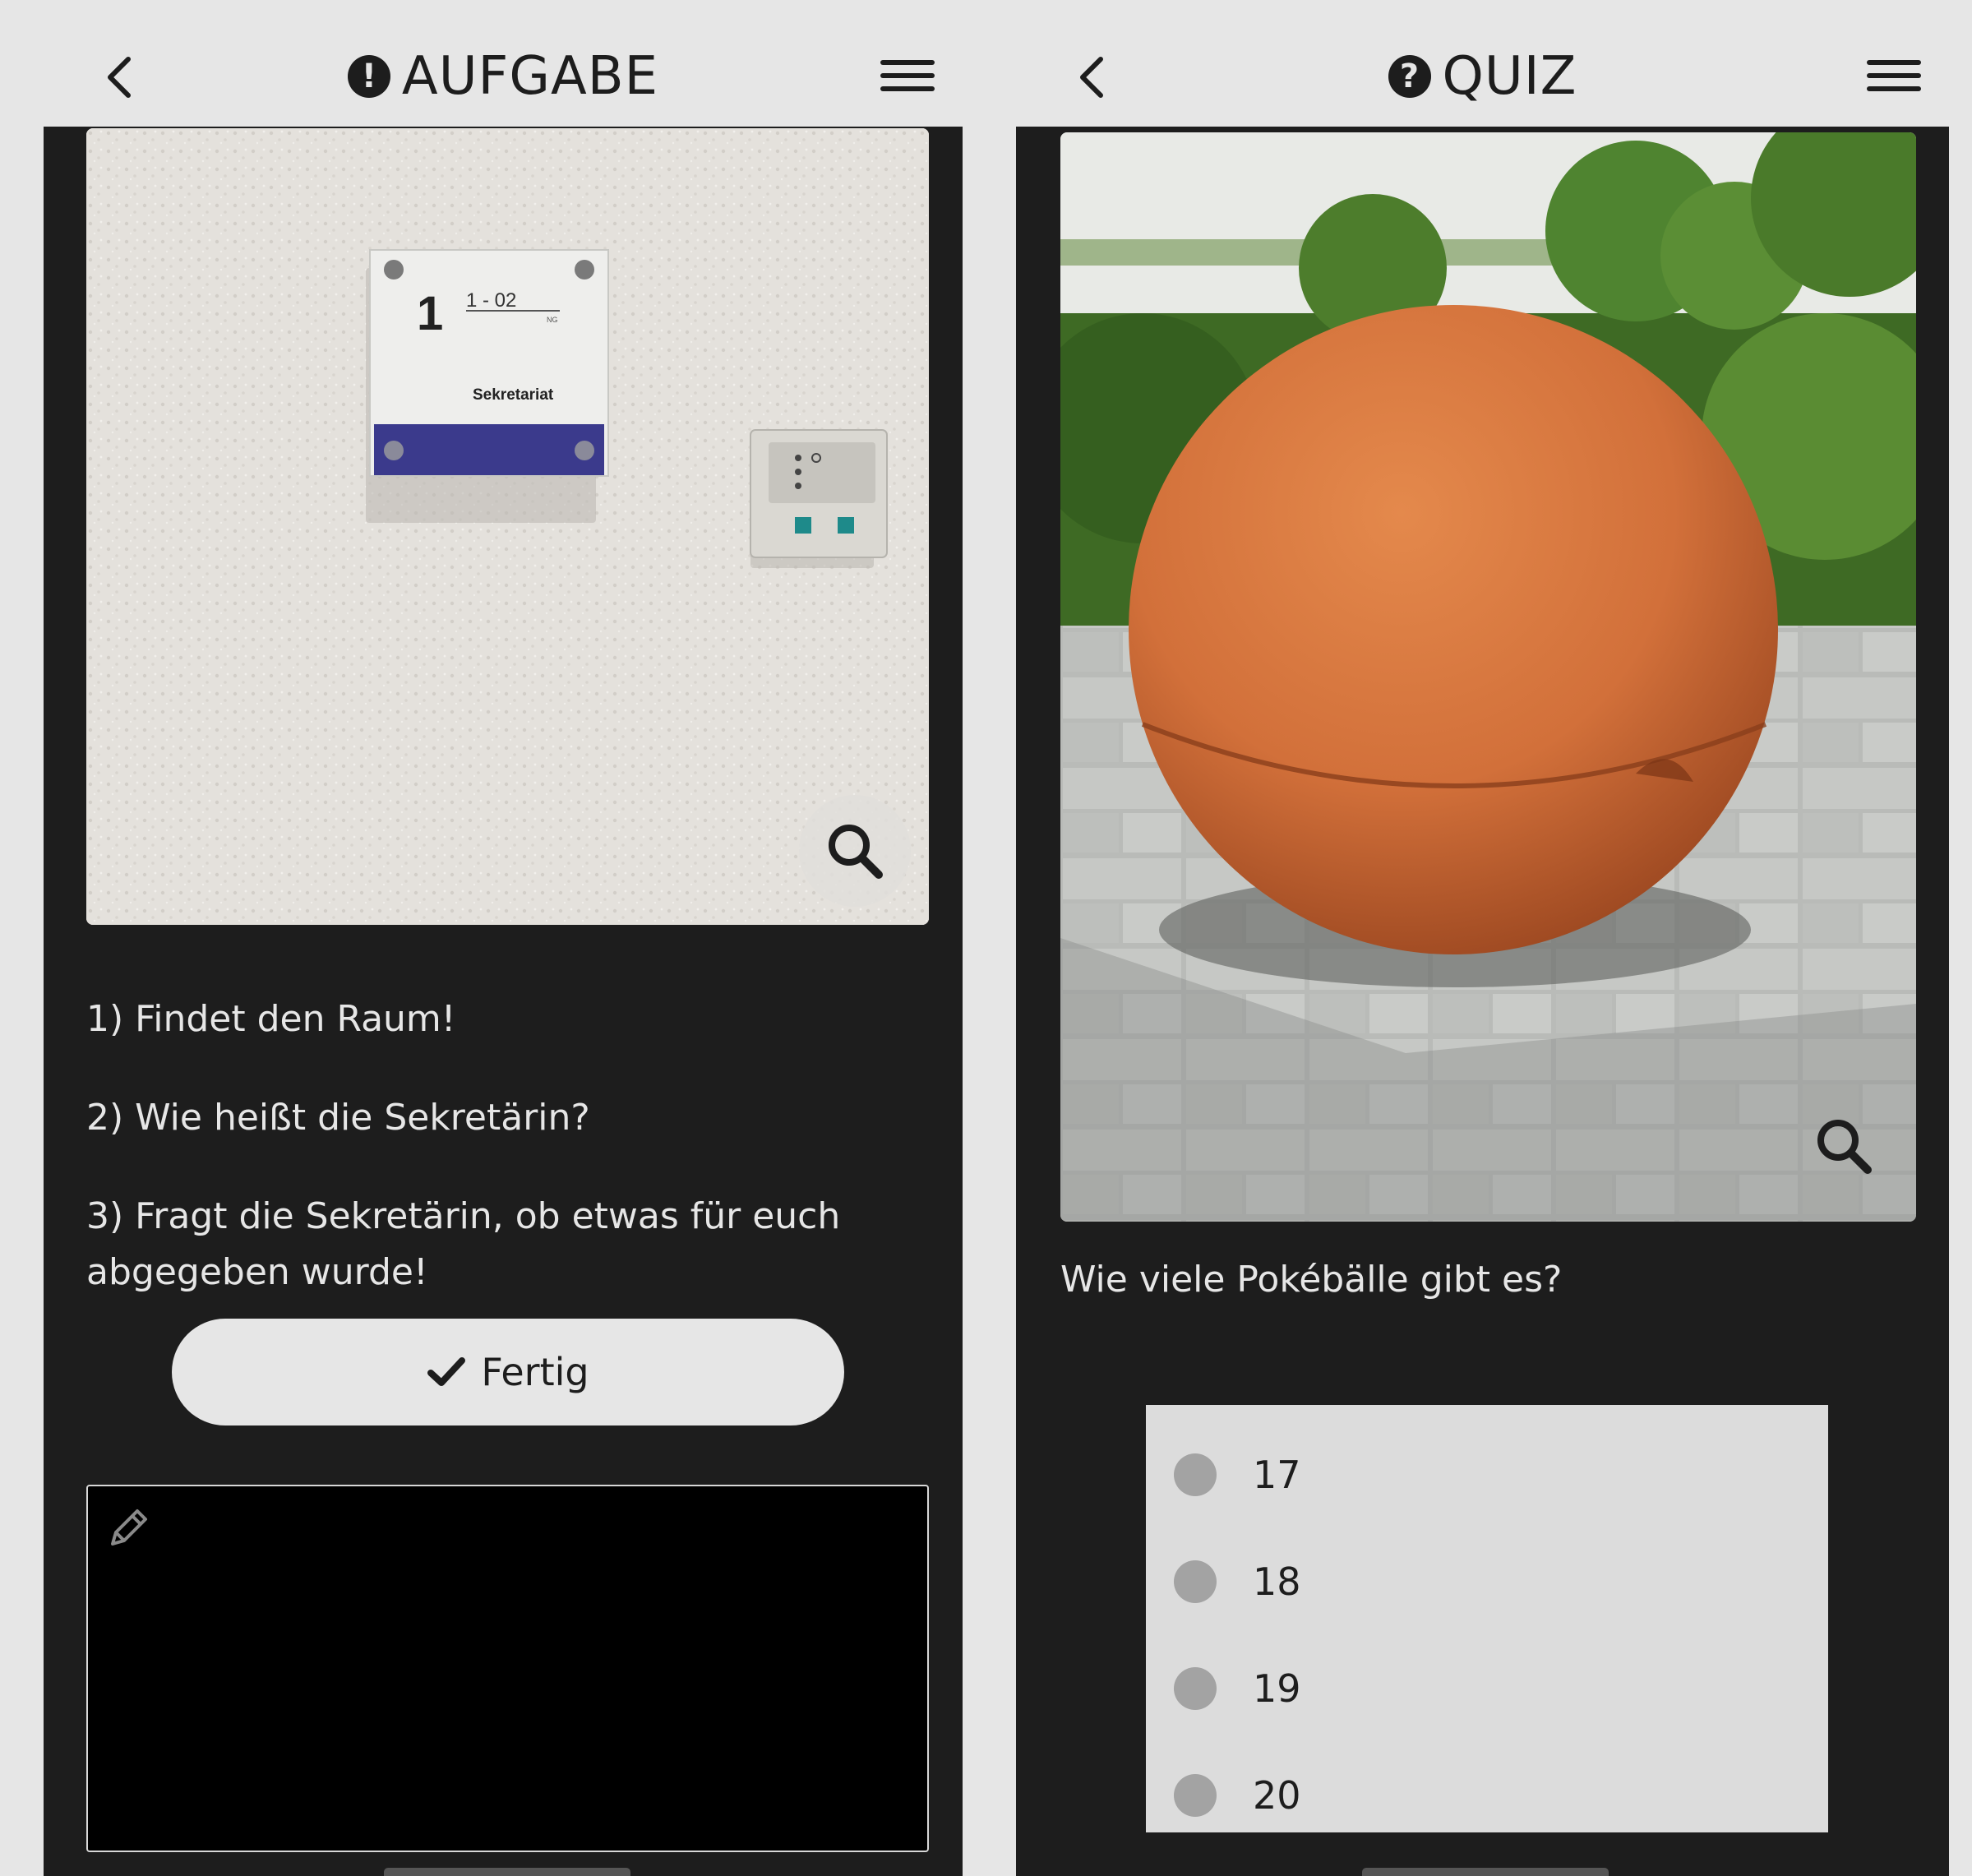  I want to click on answer-option-18: 18, so click(1487, 1582).